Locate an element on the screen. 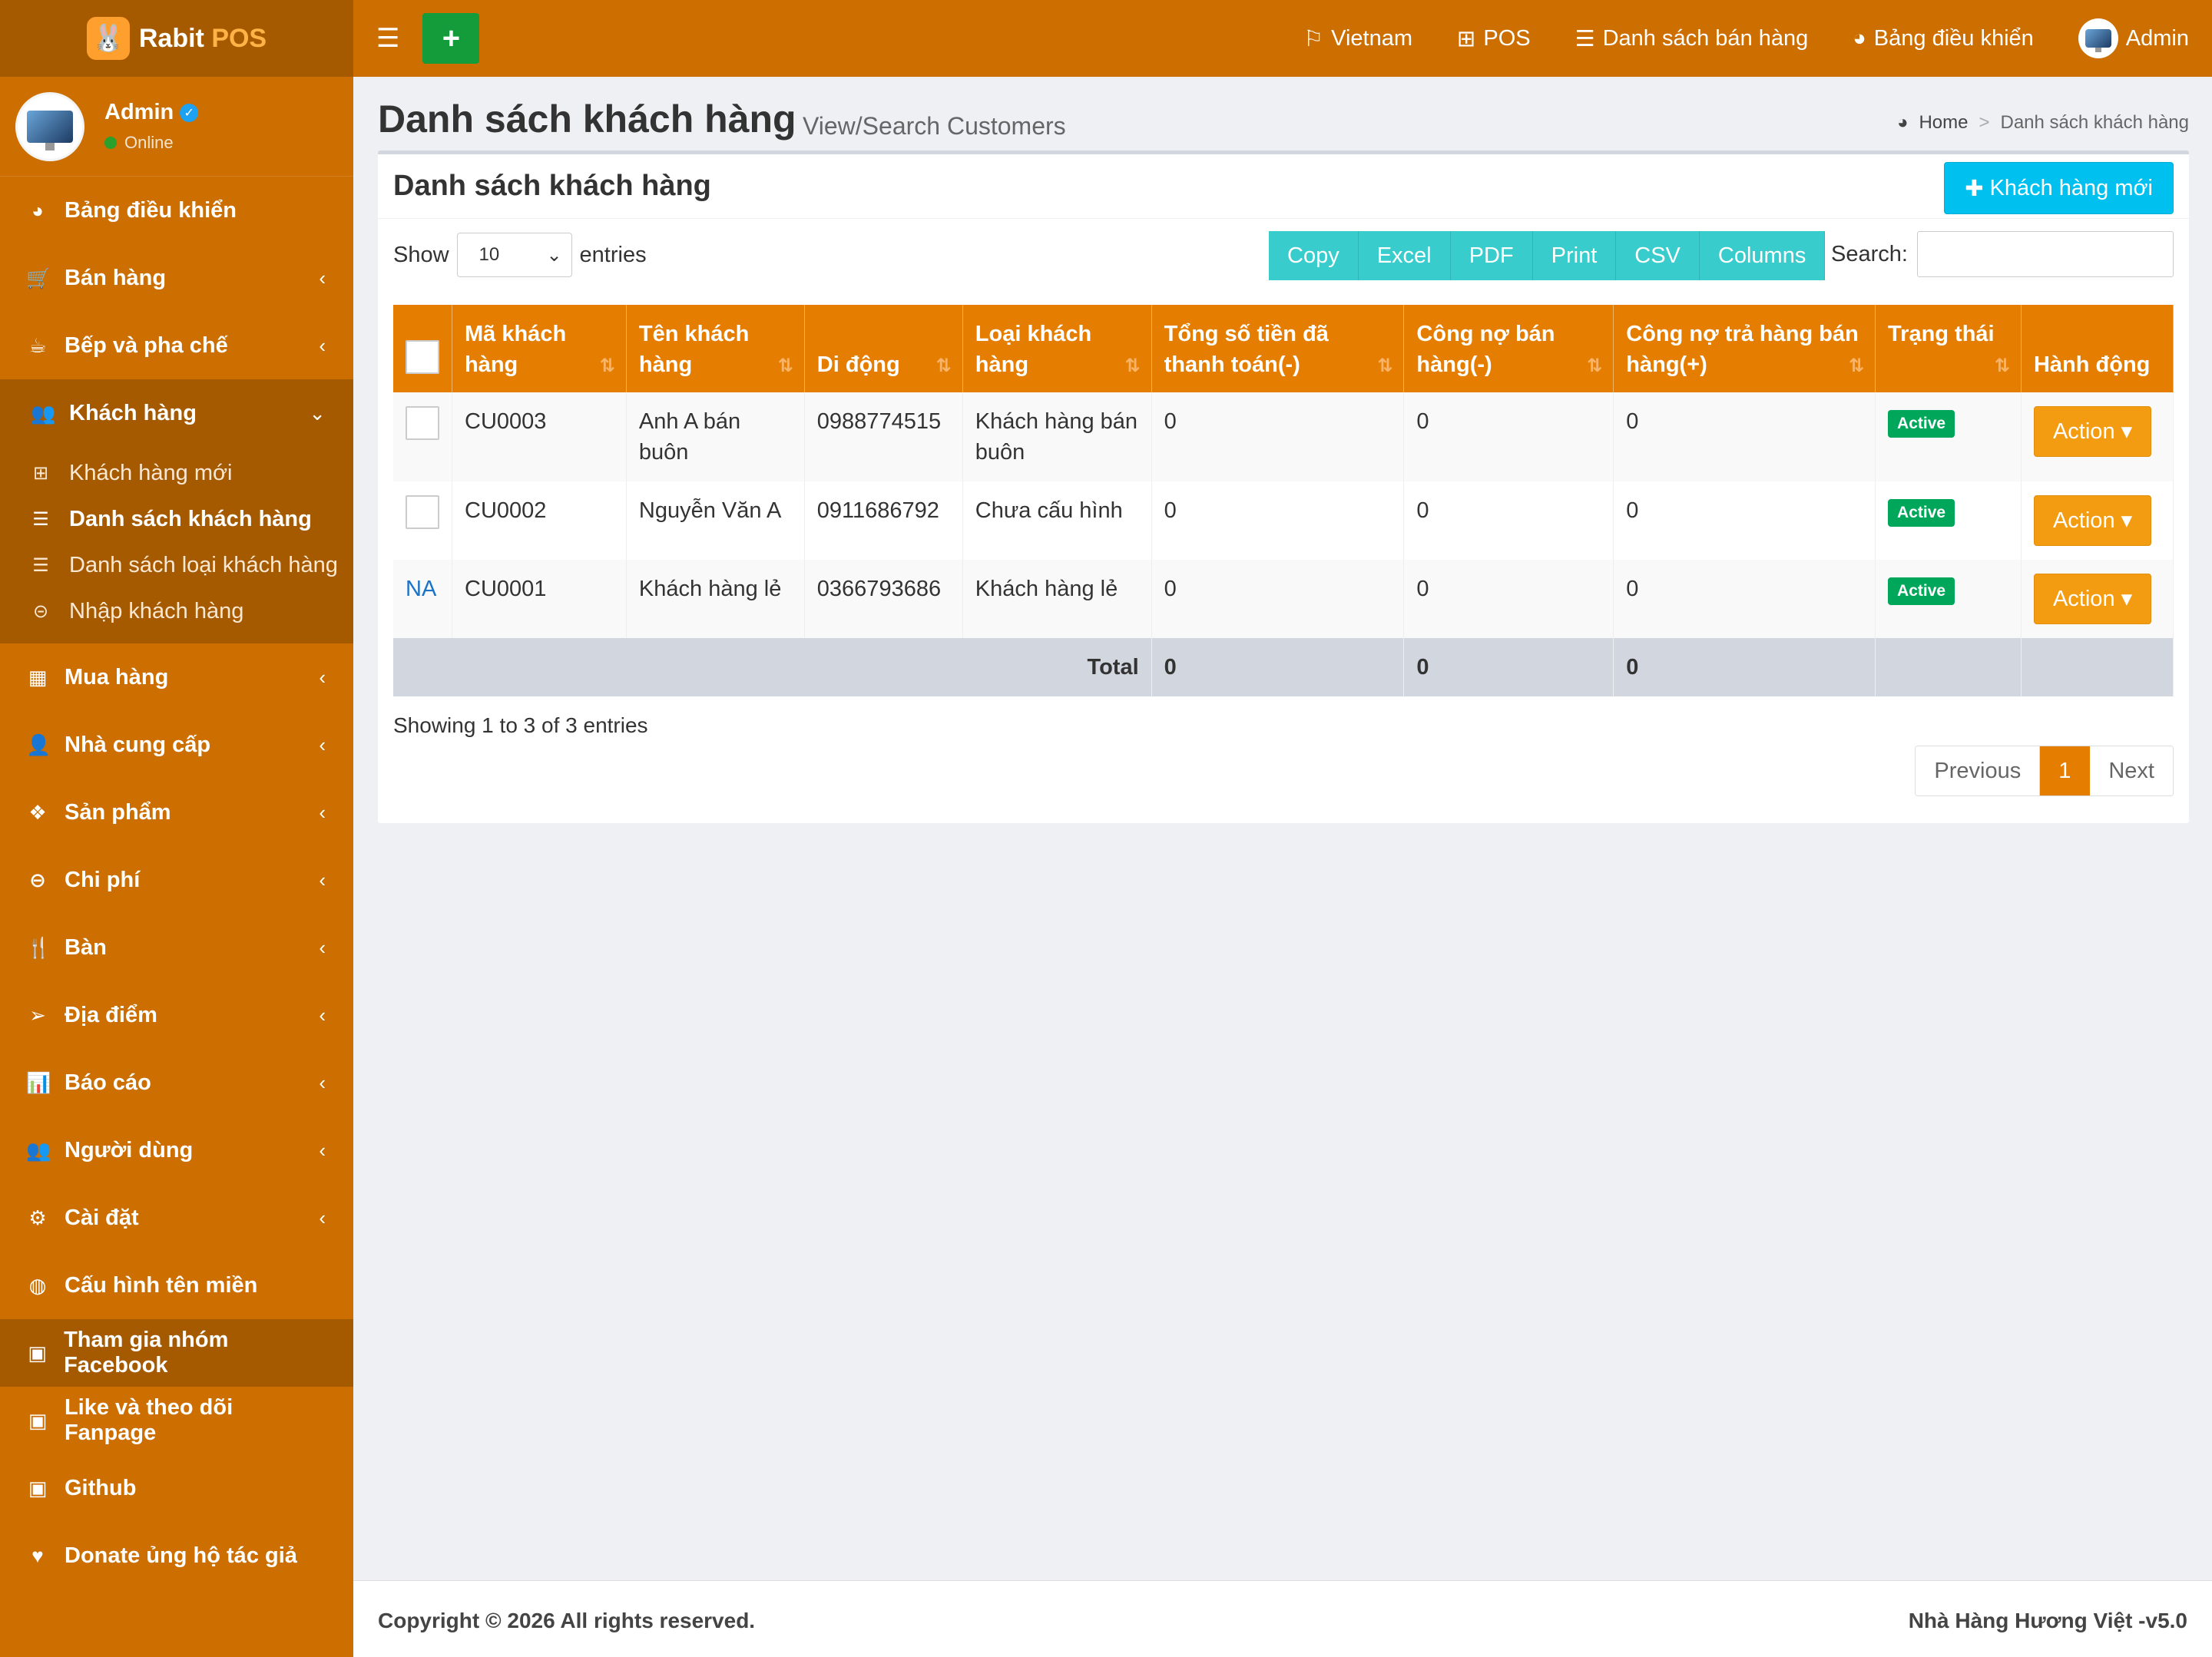 This screenshot has width=2212, height=1657. user-panel: Admin ✓ Online is located at coordinates (176, 127).